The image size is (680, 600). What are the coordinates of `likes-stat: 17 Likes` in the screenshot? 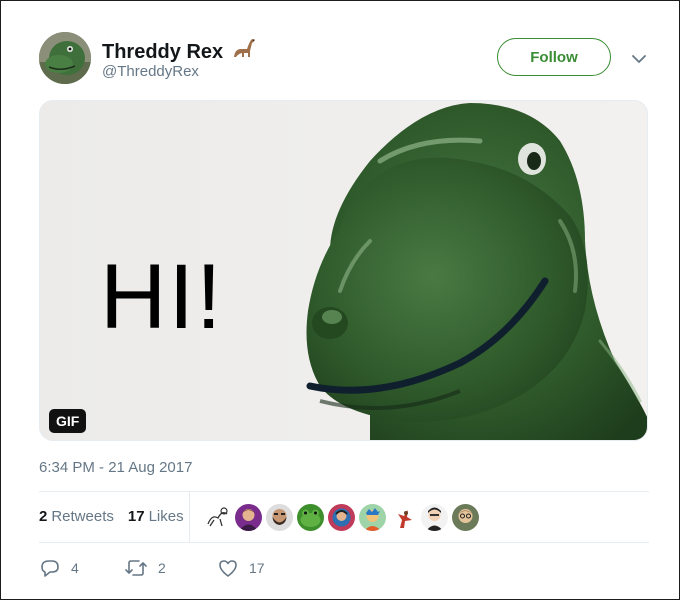 It's located at (156, 516).